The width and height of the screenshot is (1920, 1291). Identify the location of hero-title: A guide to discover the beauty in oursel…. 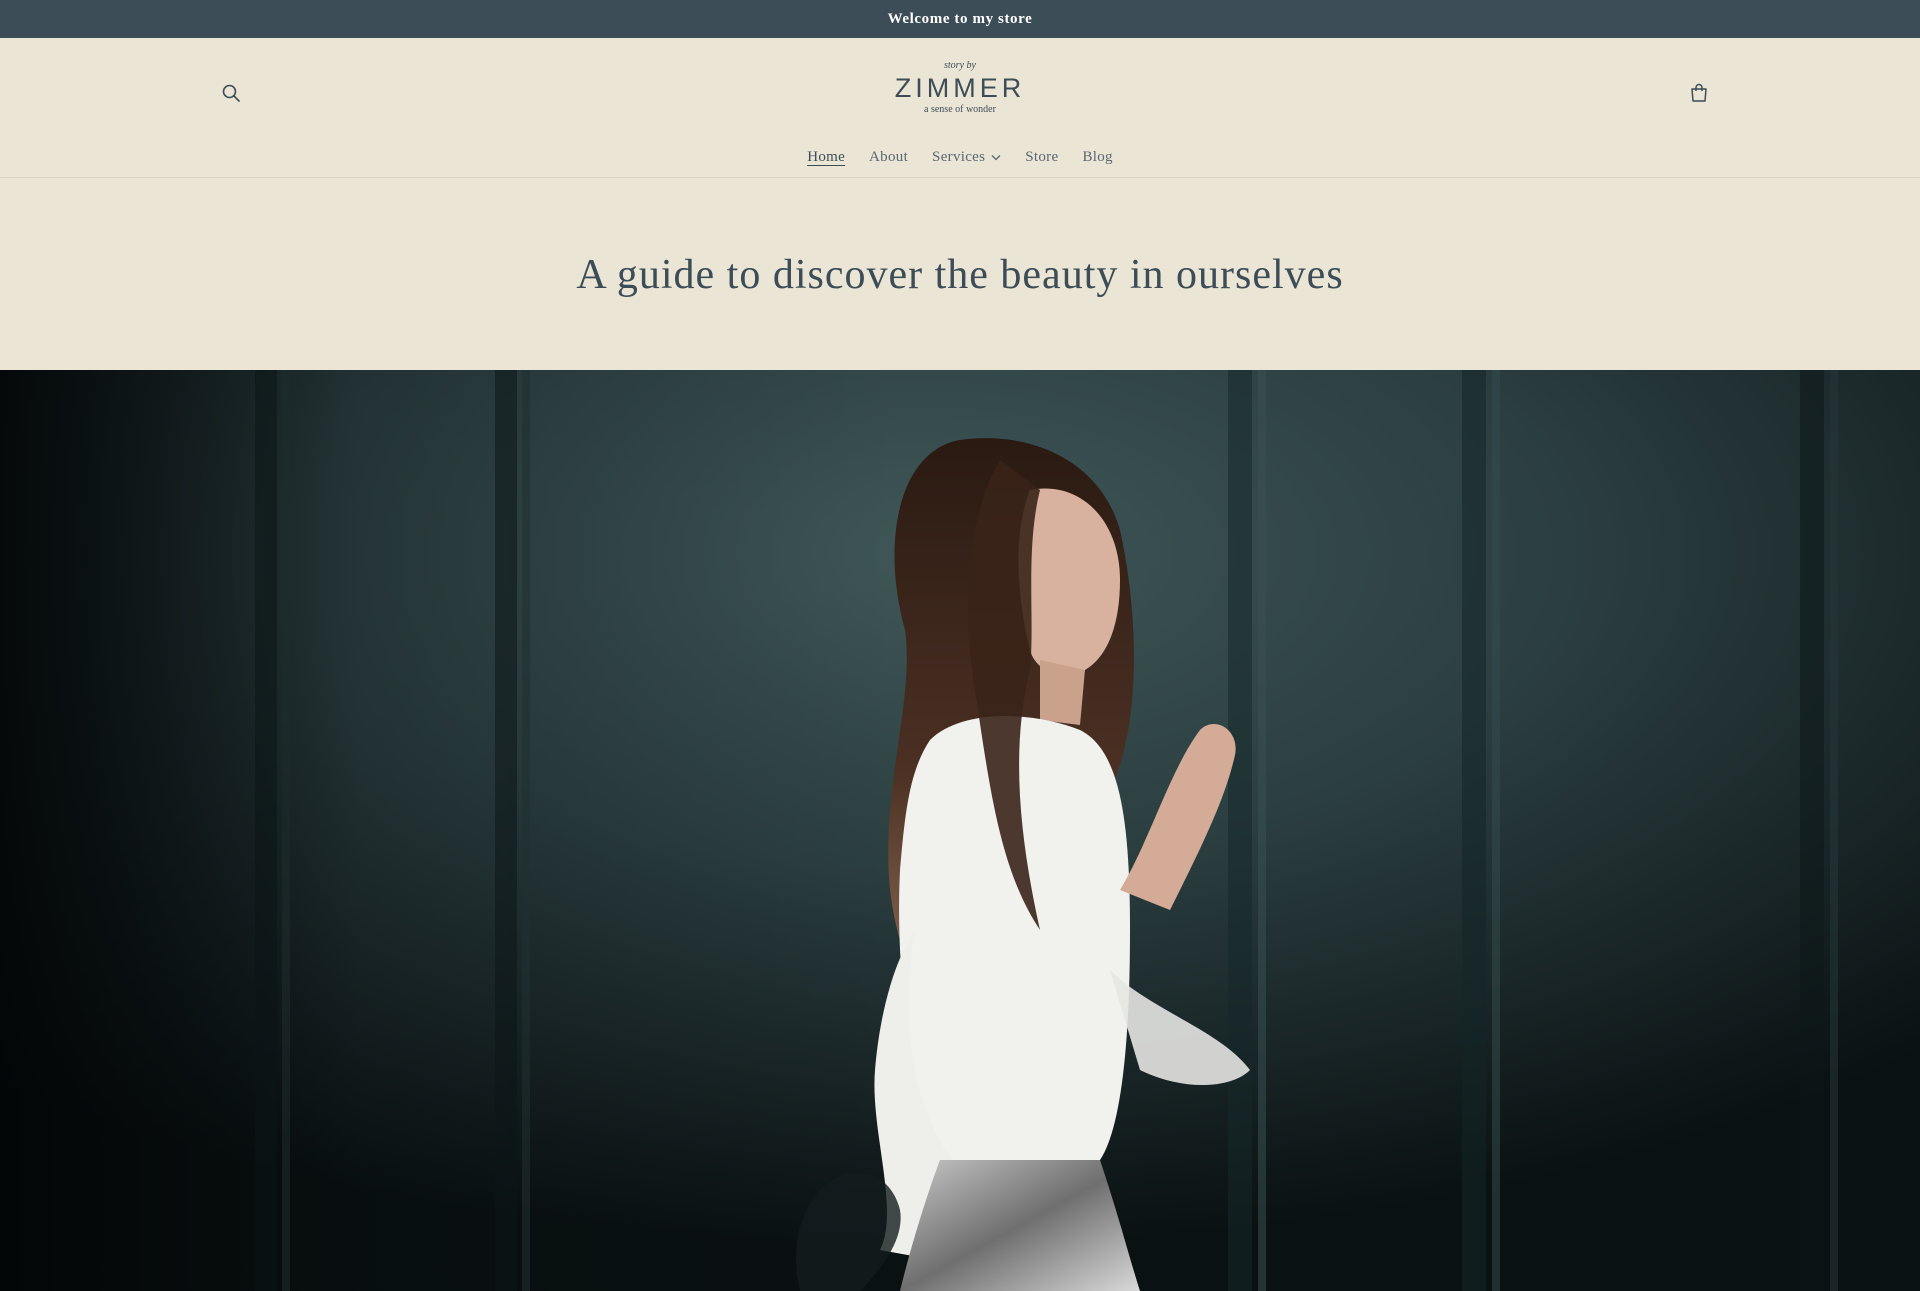
(960, 274).